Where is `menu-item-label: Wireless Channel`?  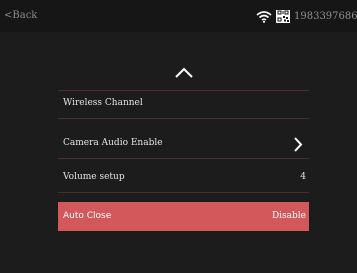 menu-item-label: Wireless Channel is located at coordinates (103, 103).